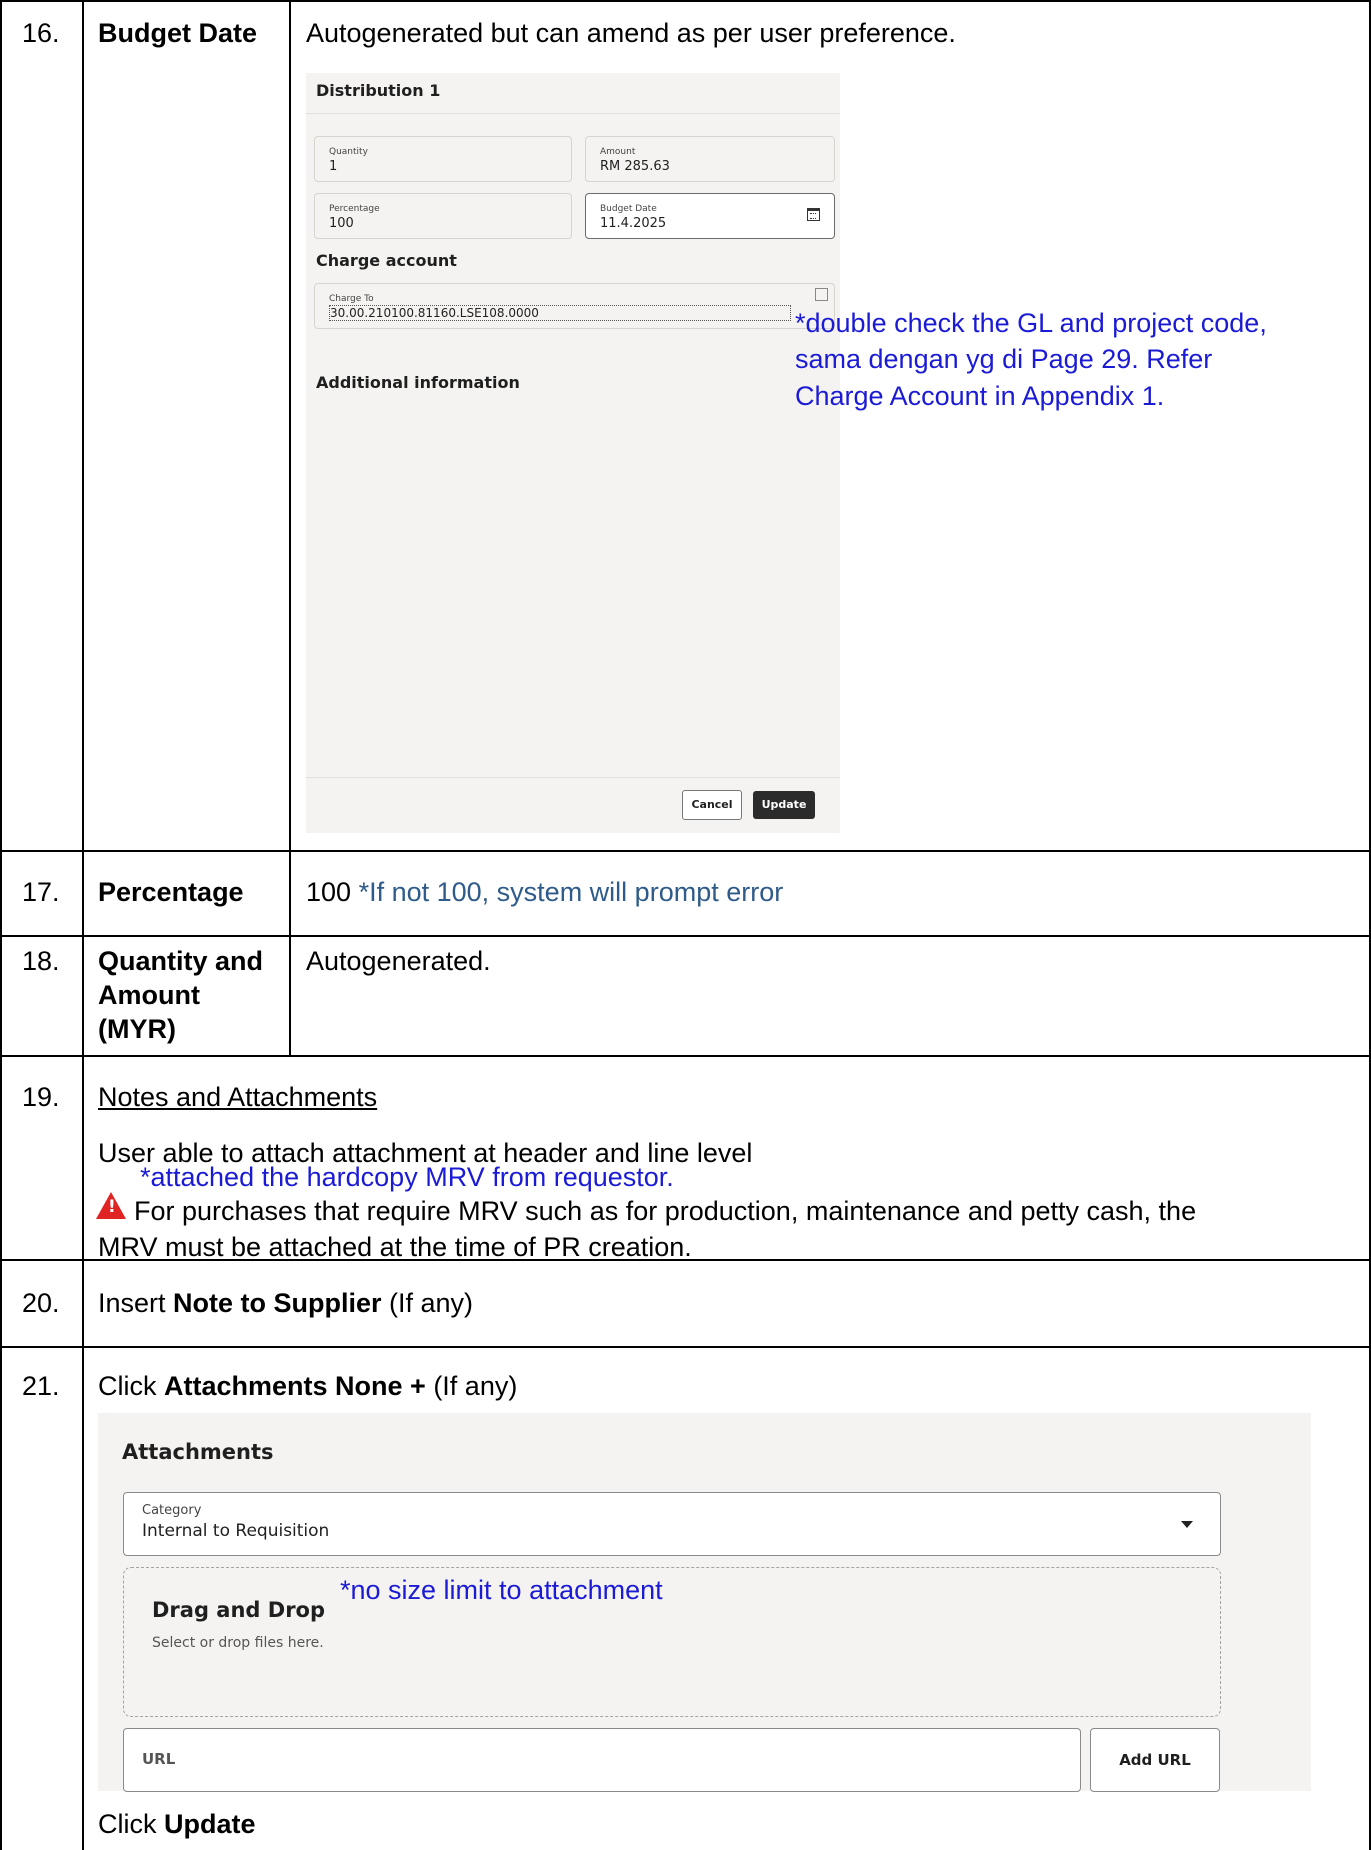 The height and width of the screenshot is (1850, 1371). What do you see at coordinates (1031, 323) in the screenshot?
I see `annotation-line: *double check the GL and project code,` at bounding box center [1031, 323].